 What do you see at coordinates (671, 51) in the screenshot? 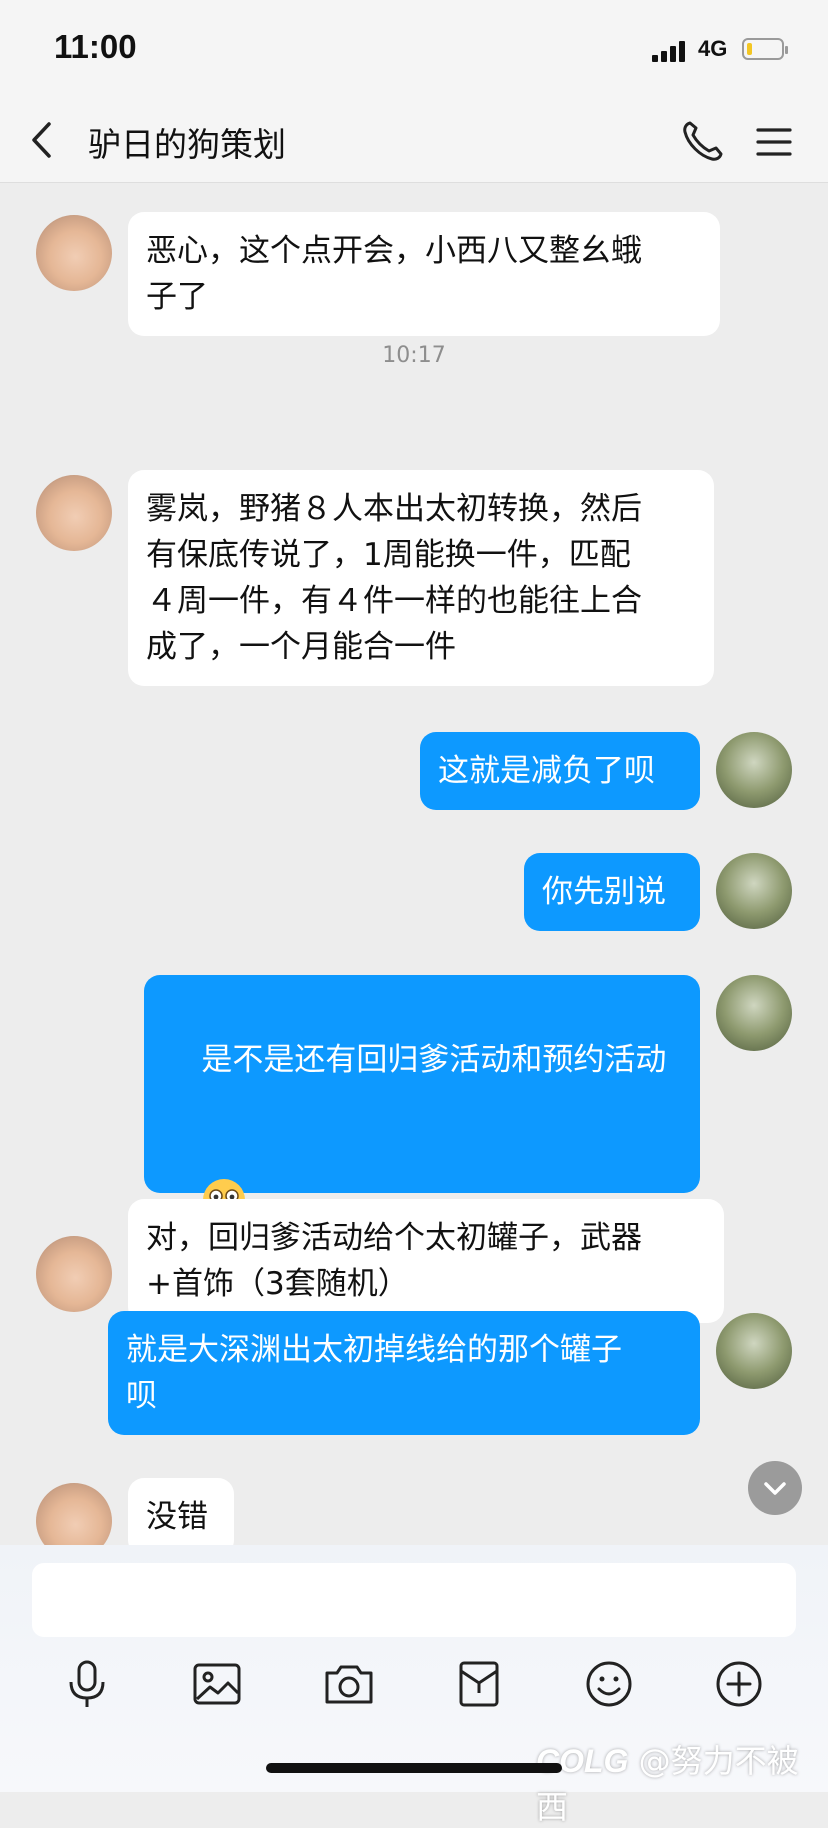
I see `signal-icon` at bounding box center [671, 51].